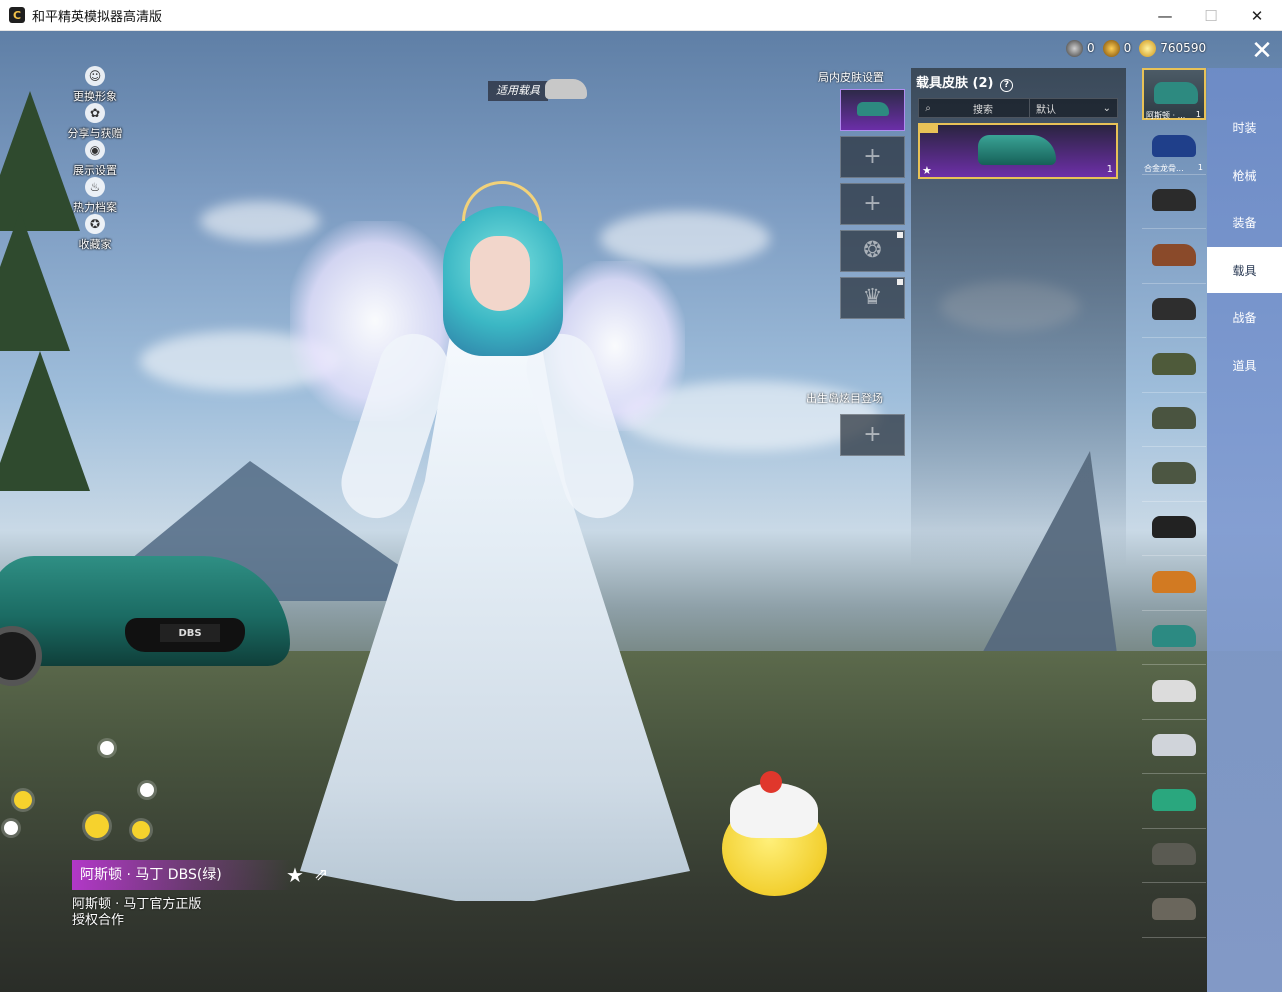 Image resolution: width=1282 pixels, height=992 pixels. I want to click on share-icon: ⇗, so click(321, 875).